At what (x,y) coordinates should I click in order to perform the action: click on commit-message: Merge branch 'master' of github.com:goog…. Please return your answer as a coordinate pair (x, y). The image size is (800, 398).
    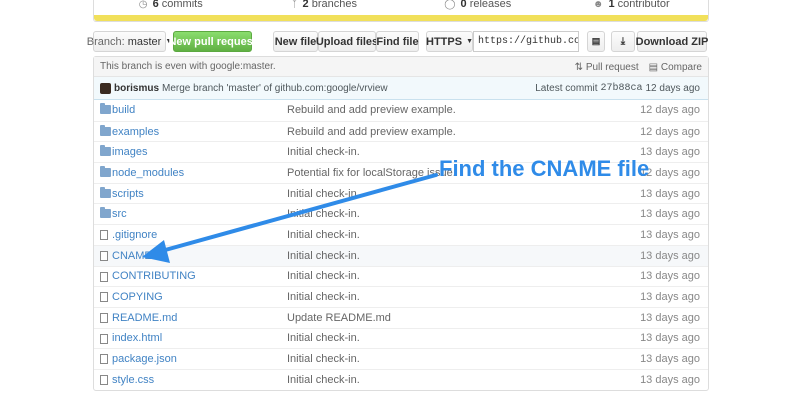
    Looking at the image, I should click on (275, 88).